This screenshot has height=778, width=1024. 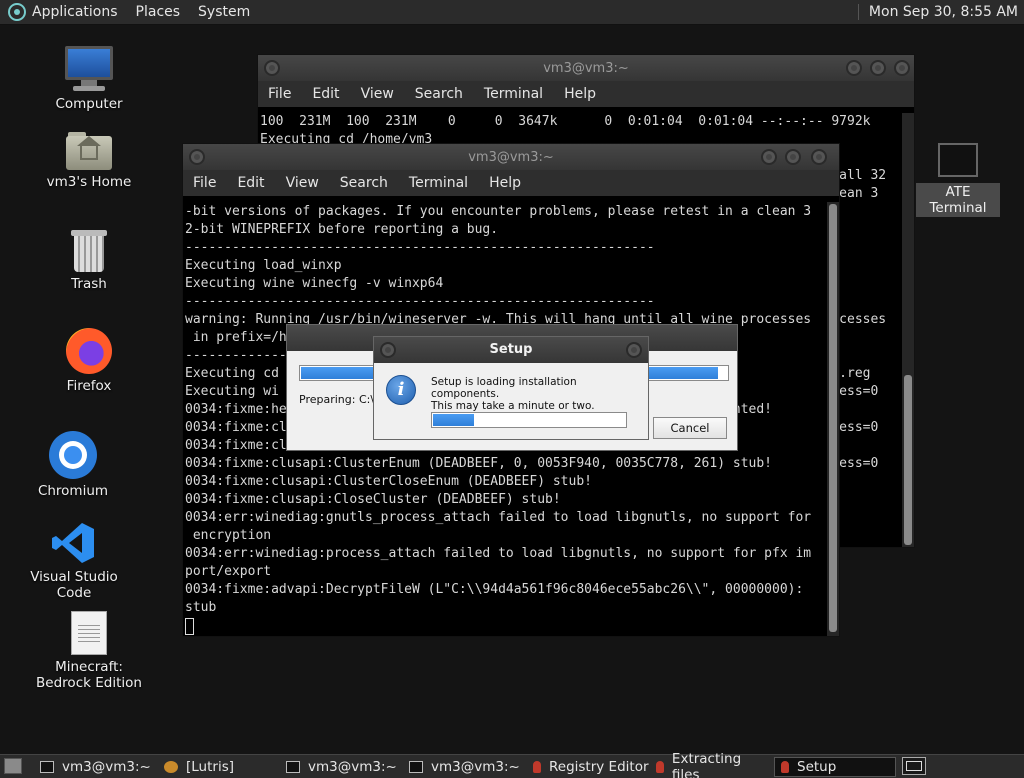 What do you see at coordinates (171, 767) in the screenshot?
I see `lutris-icon` at bounding box center [171, 767].